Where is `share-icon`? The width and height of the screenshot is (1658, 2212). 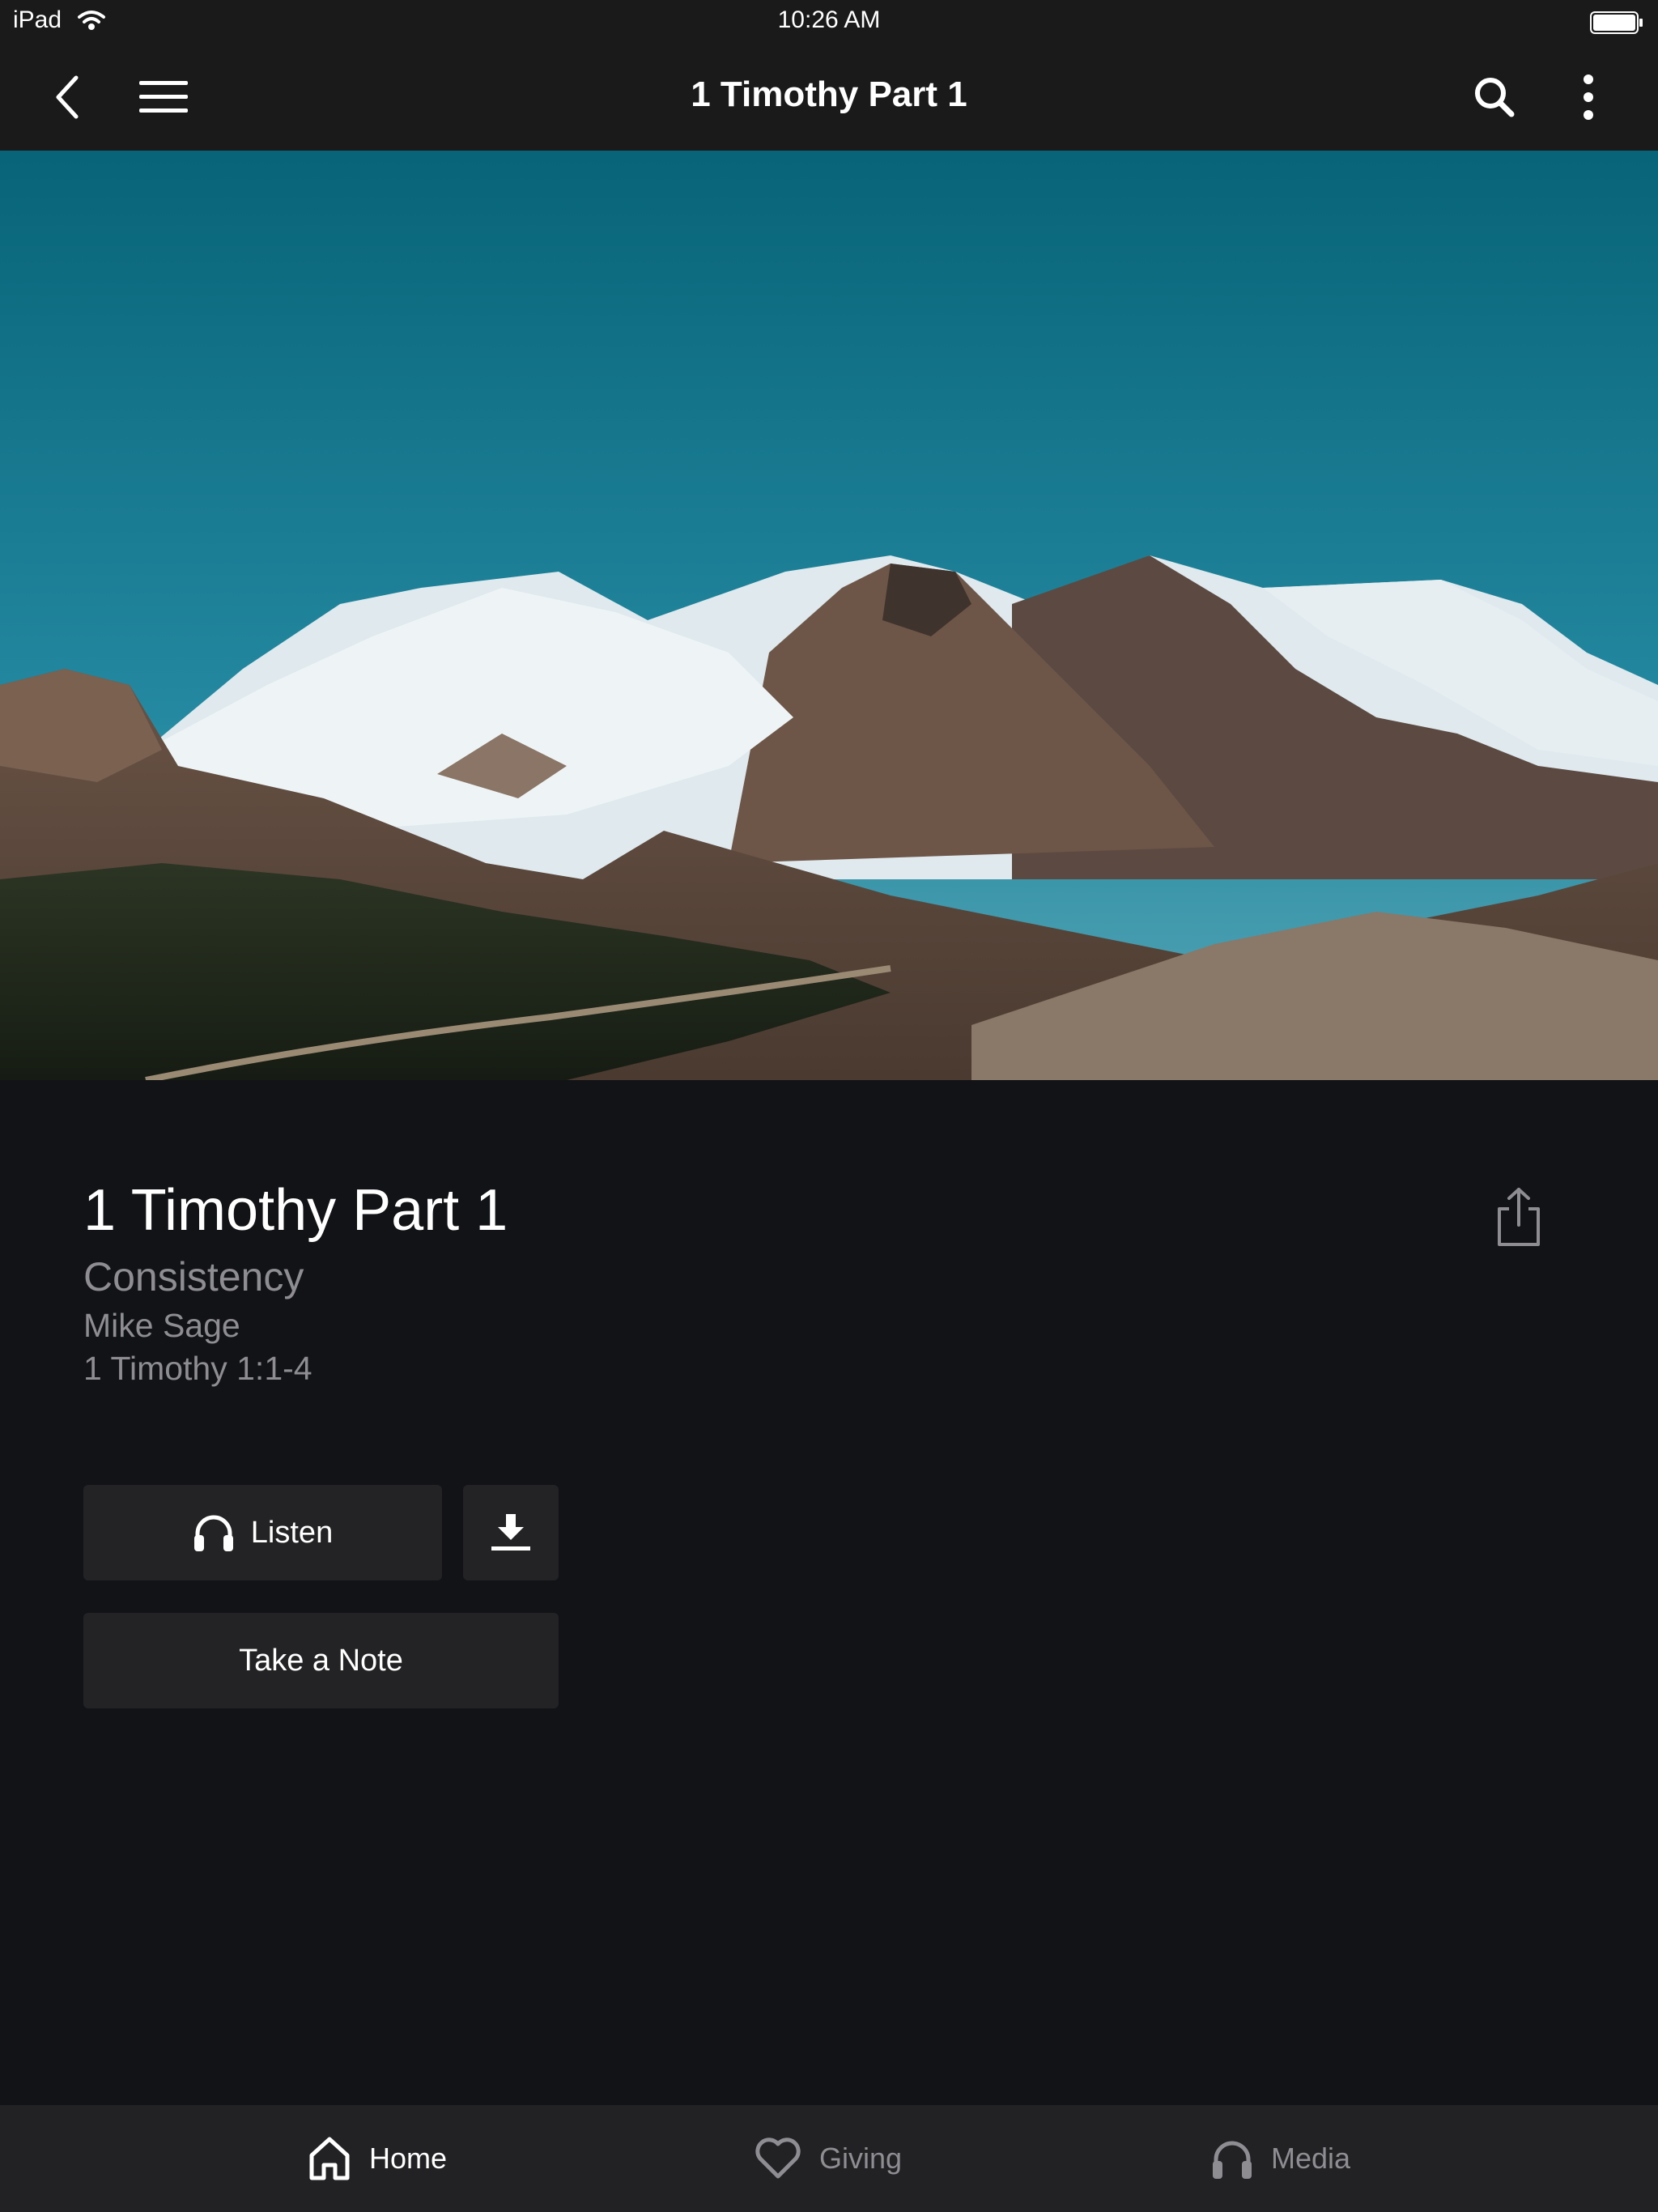
share-icon is located at coordinates (1519, 1217).